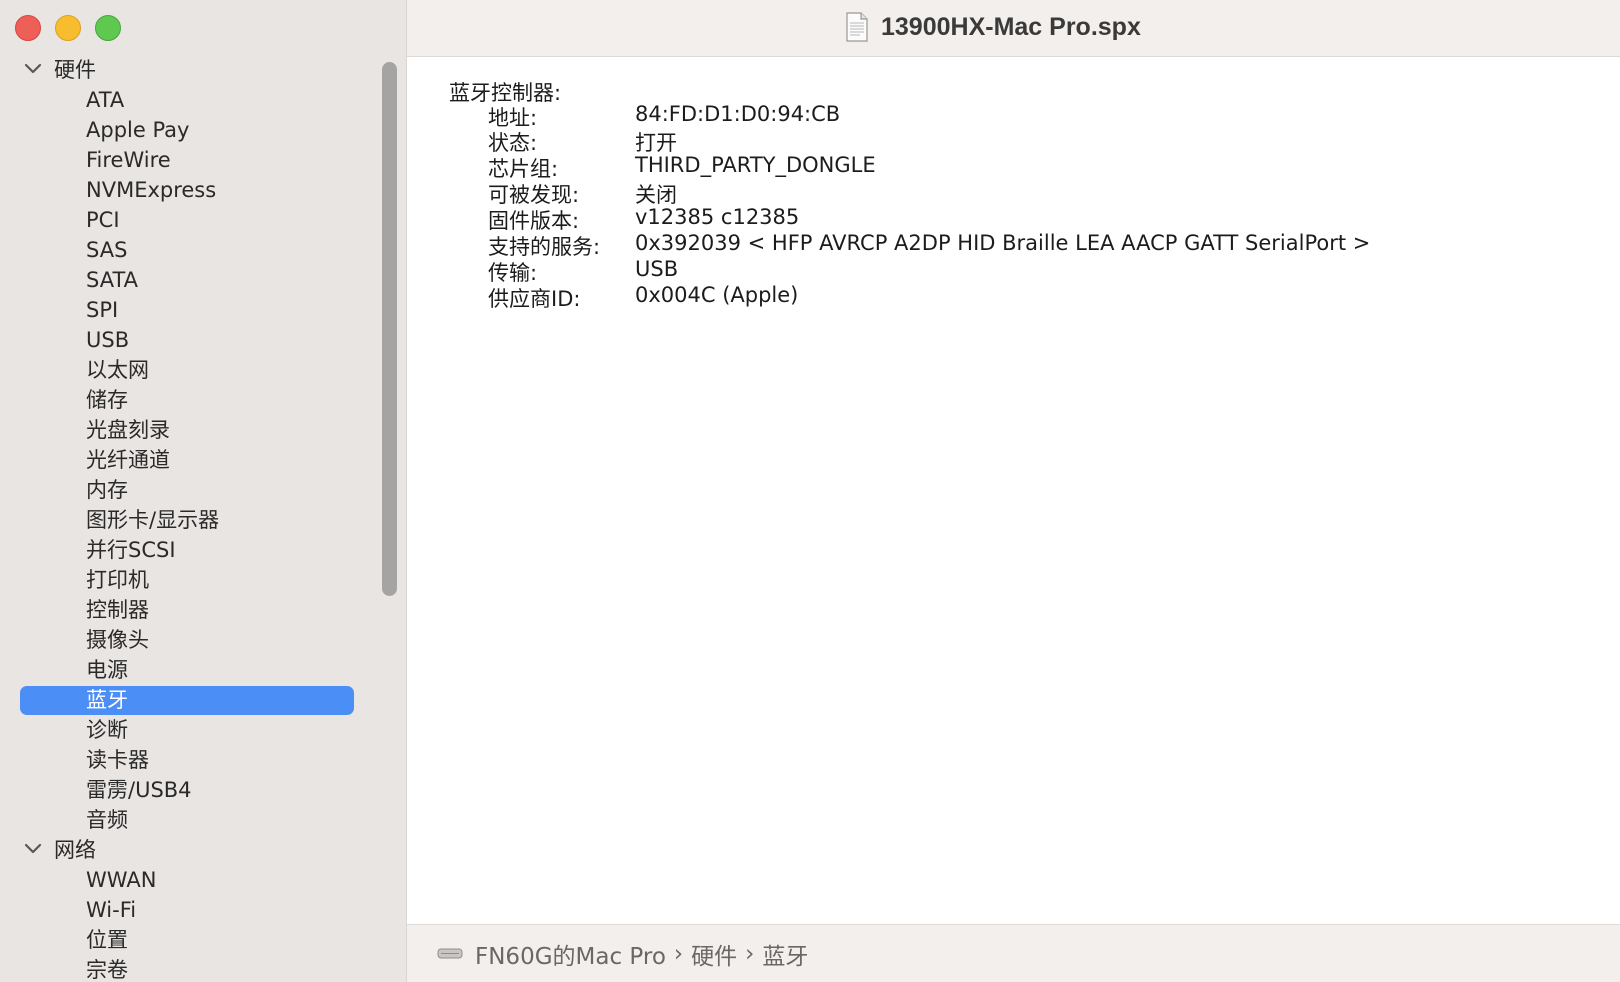 This screenshot has width=1620, height=982. I want to click on sidebar-item-usb: USB, so click(107, 340).